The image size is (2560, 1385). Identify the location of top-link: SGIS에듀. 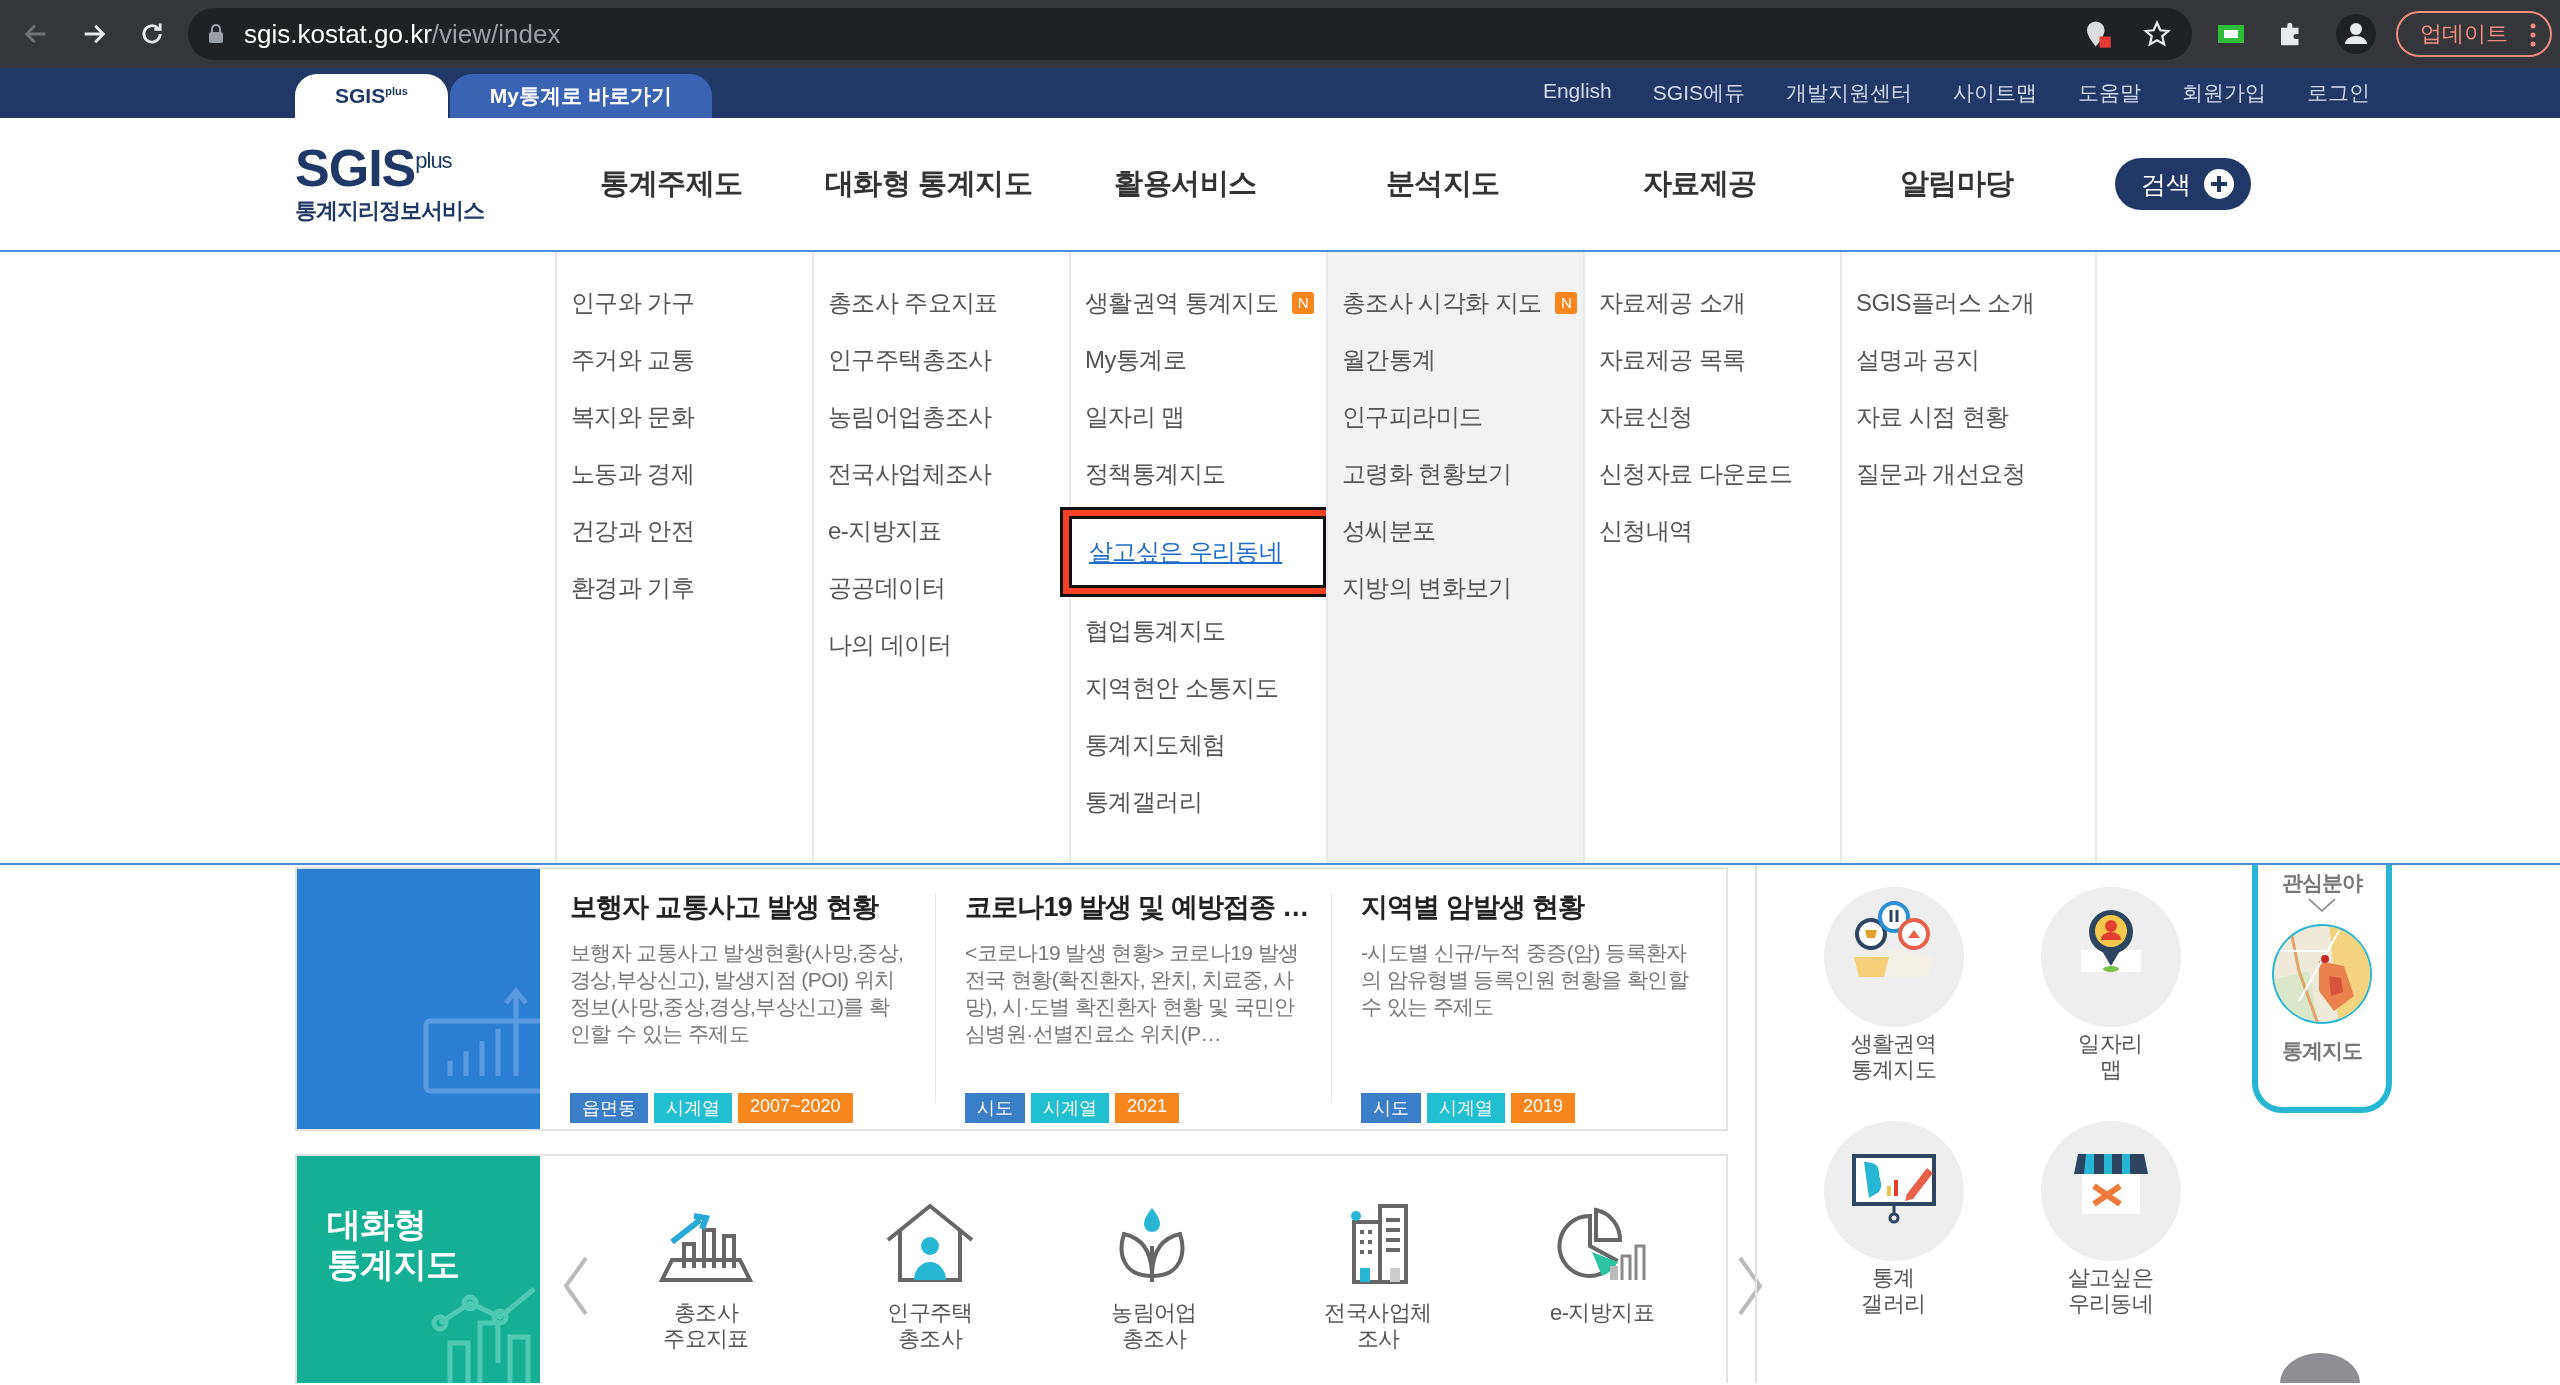
(1698, 93).